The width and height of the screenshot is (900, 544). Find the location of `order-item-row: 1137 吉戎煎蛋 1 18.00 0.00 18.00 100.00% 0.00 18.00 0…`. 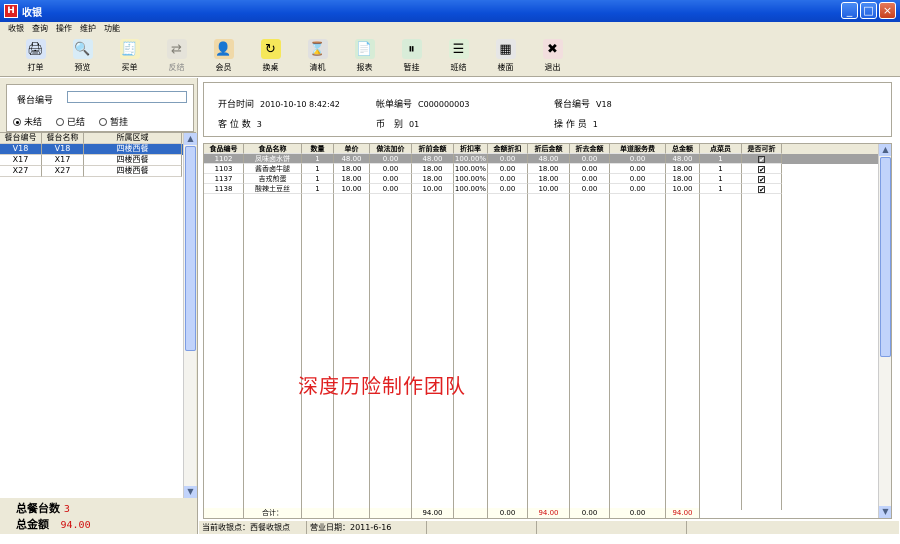

order-item-row: 1137 吉戎煎蛋 1 18.00 0.00 18.00 100.00% 0.00 18.00 0… is located at coordinates (547, 179).